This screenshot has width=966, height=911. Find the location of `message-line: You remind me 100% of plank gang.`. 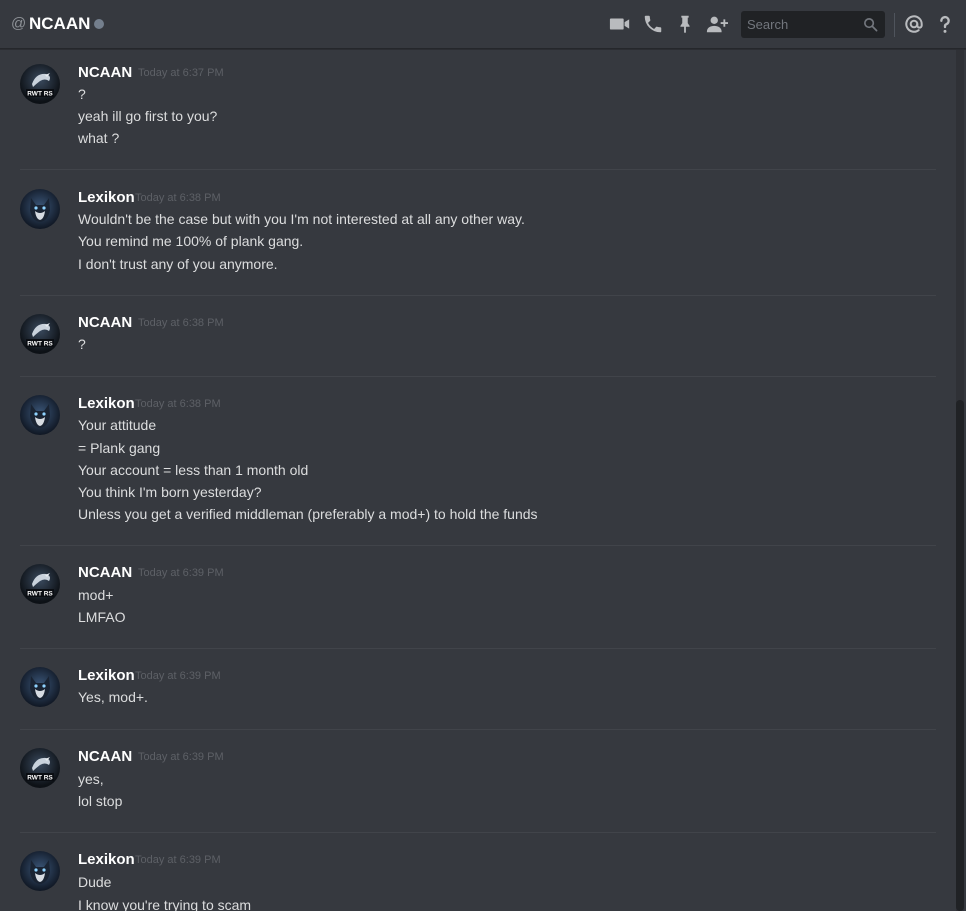

message-line: You remind me 100% of plank gang. is located at coordinates (191, 241).